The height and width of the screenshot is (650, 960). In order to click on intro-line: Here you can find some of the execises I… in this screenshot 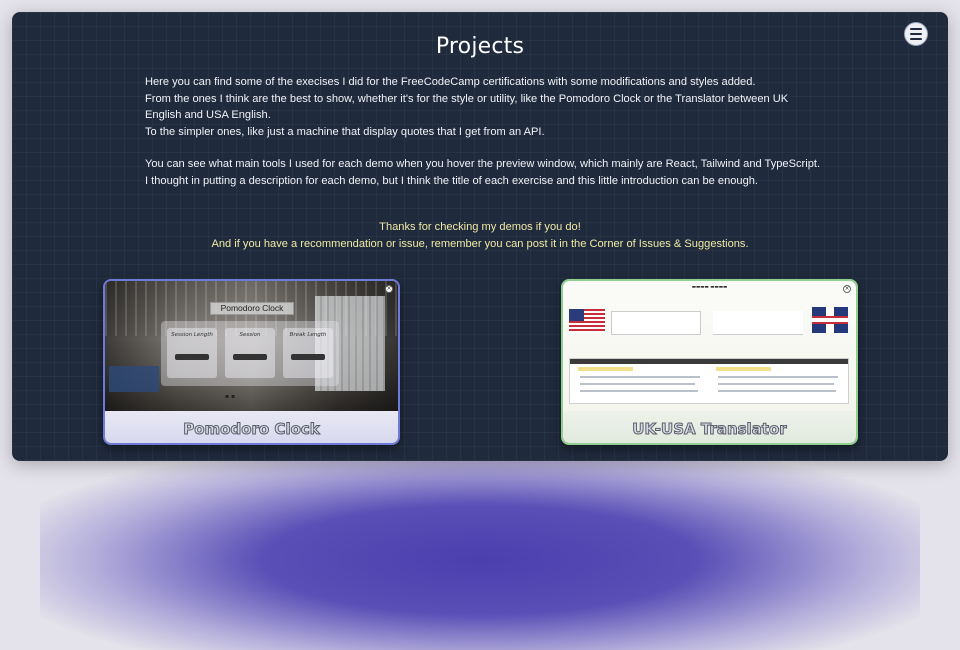, I will do `click(450, 82)`.